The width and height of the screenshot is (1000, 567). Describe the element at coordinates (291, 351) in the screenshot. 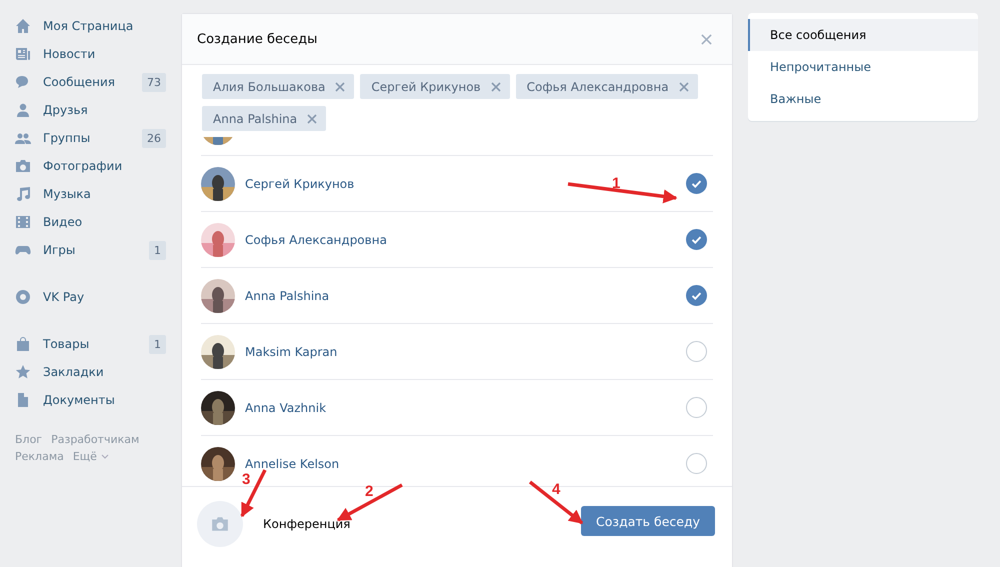

I see `contact-name: Maksim Kapran` at that location.